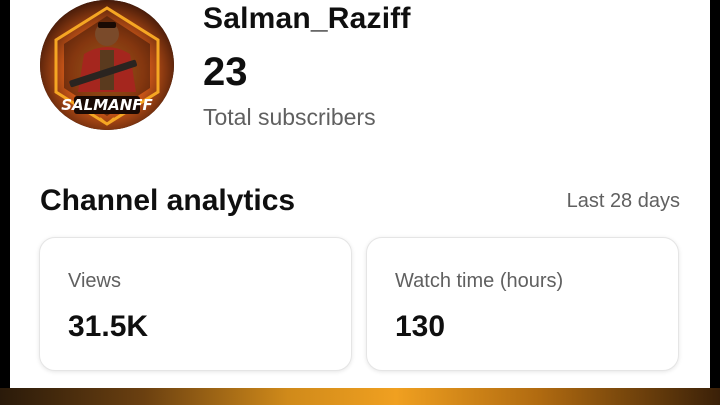 Image resolution: width=720 pixels, height=405 pixels. What do you see at coordinates (420, 326) in the screenshot?
I see `watch-time-value: 130` at bounding box center [420, 326].